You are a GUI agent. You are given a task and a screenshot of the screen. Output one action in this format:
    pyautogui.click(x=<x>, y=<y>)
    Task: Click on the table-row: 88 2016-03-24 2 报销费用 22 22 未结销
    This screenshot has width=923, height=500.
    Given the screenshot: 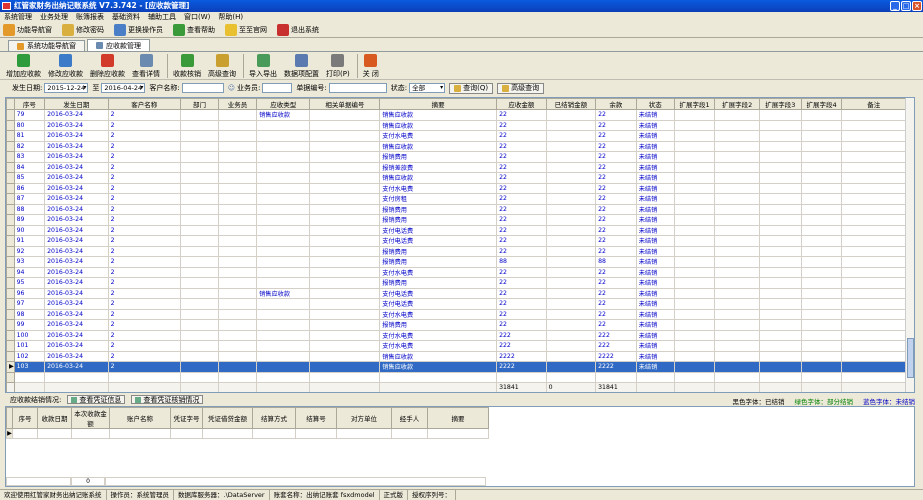 What is the action you would take?
    pyautogui.click(x=456, y=209)
    